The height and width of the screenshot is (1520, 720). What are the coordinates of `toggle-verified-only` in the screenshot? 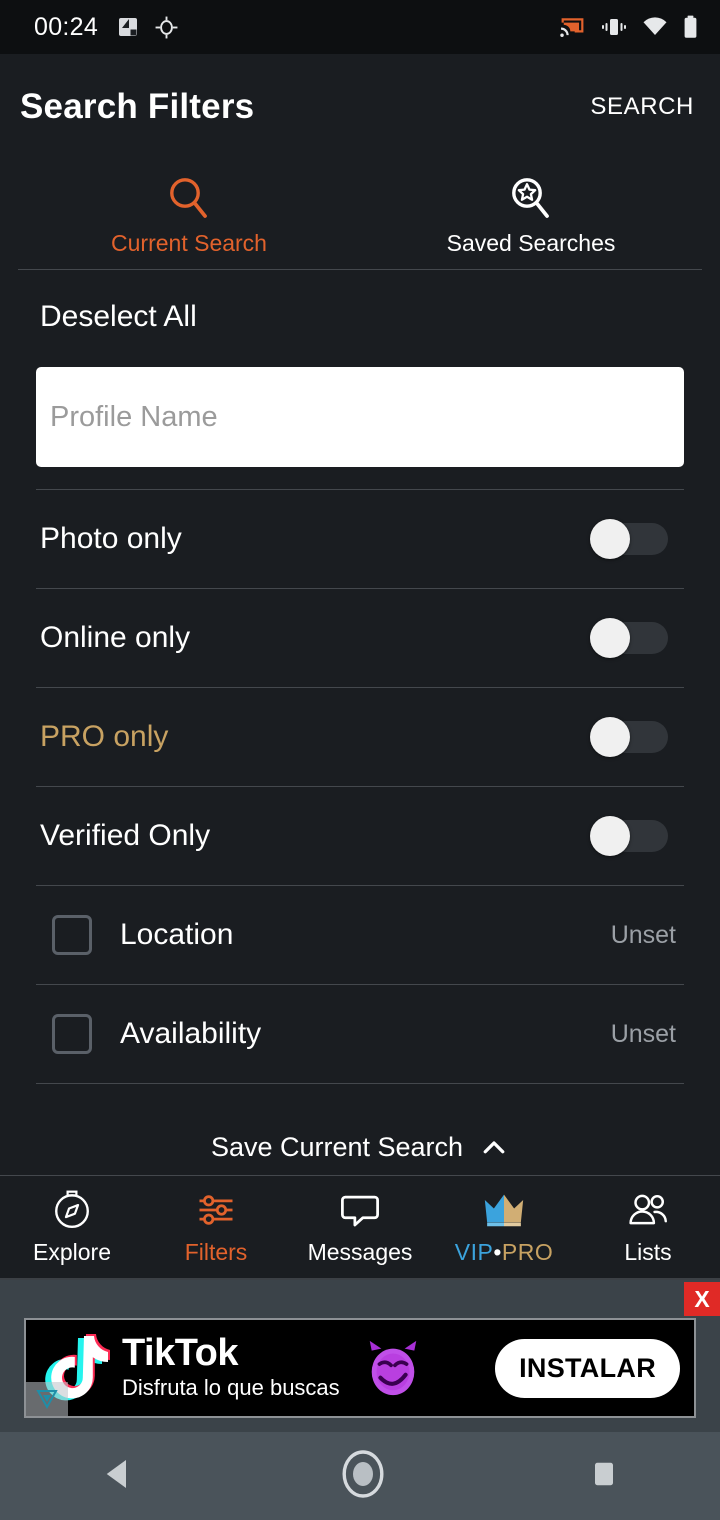 It's located at (629, 836).